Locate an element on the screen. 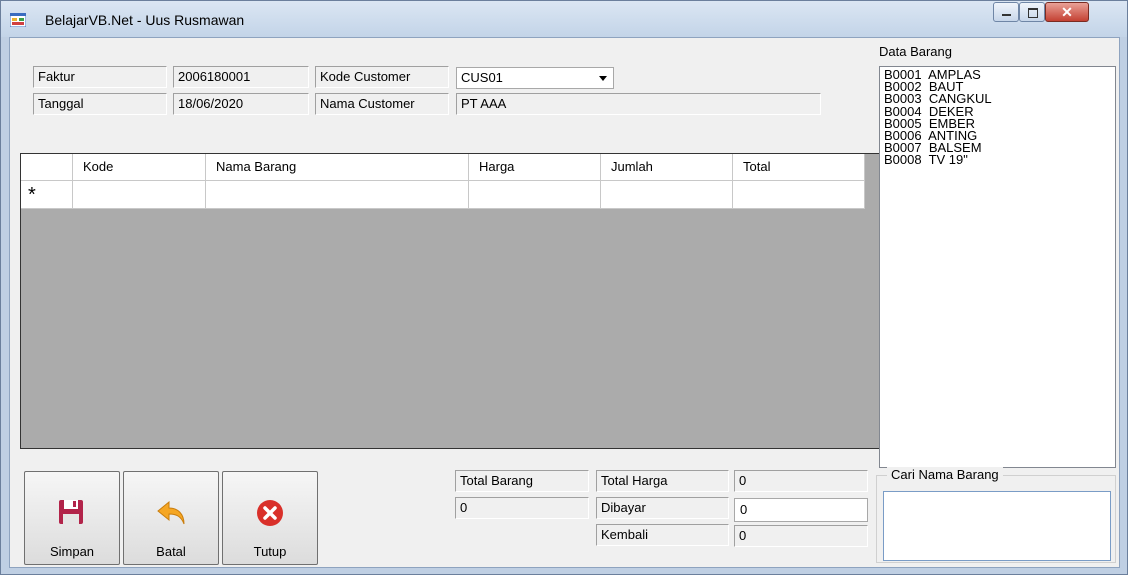 The image size is (1128, 575). column-header-harga: Harga is located at coordinates (535, 167).